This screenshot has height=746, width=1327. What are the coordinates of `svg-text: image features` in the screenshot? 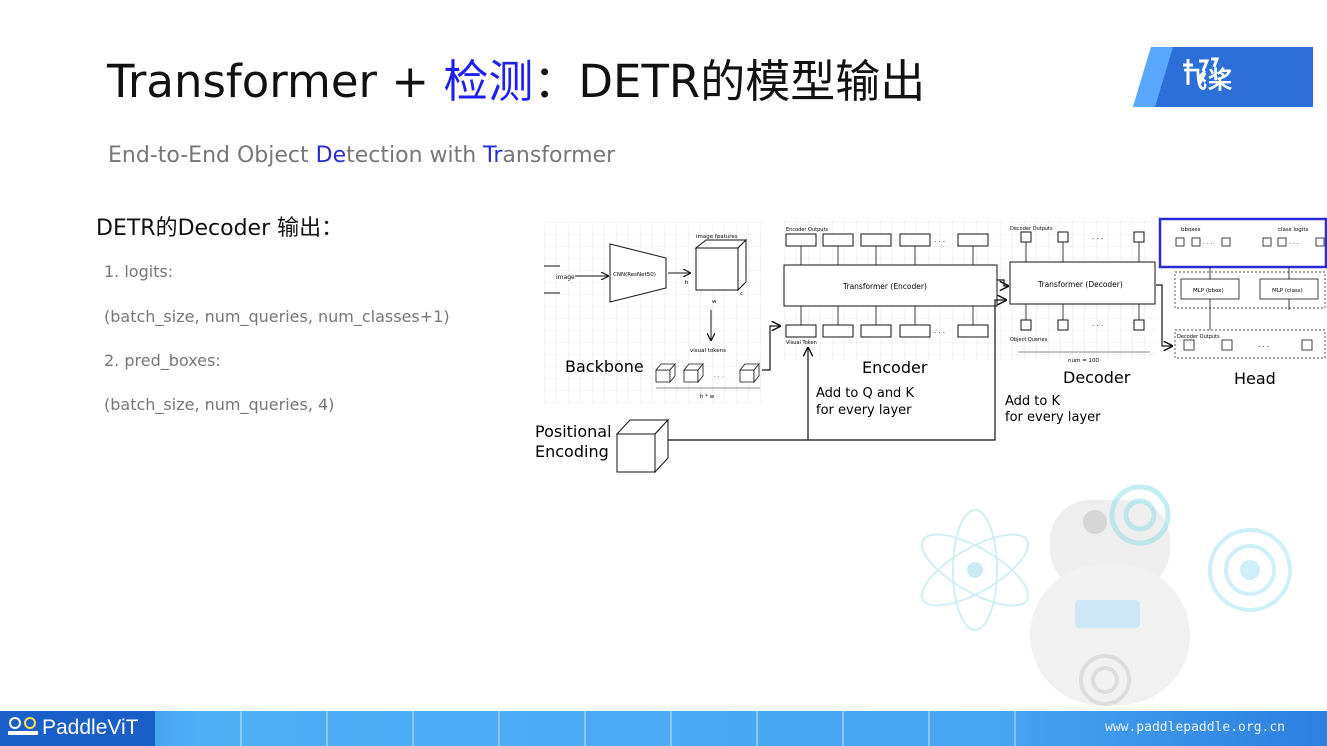 It's located at (717, 237).